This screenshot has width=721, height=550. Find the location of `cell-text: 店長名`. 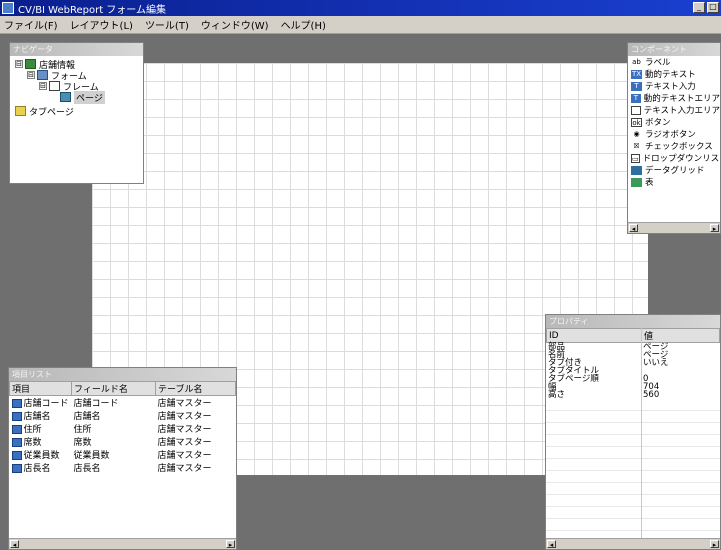

cell-text: 店長名 is located at coordinates (37, 469).